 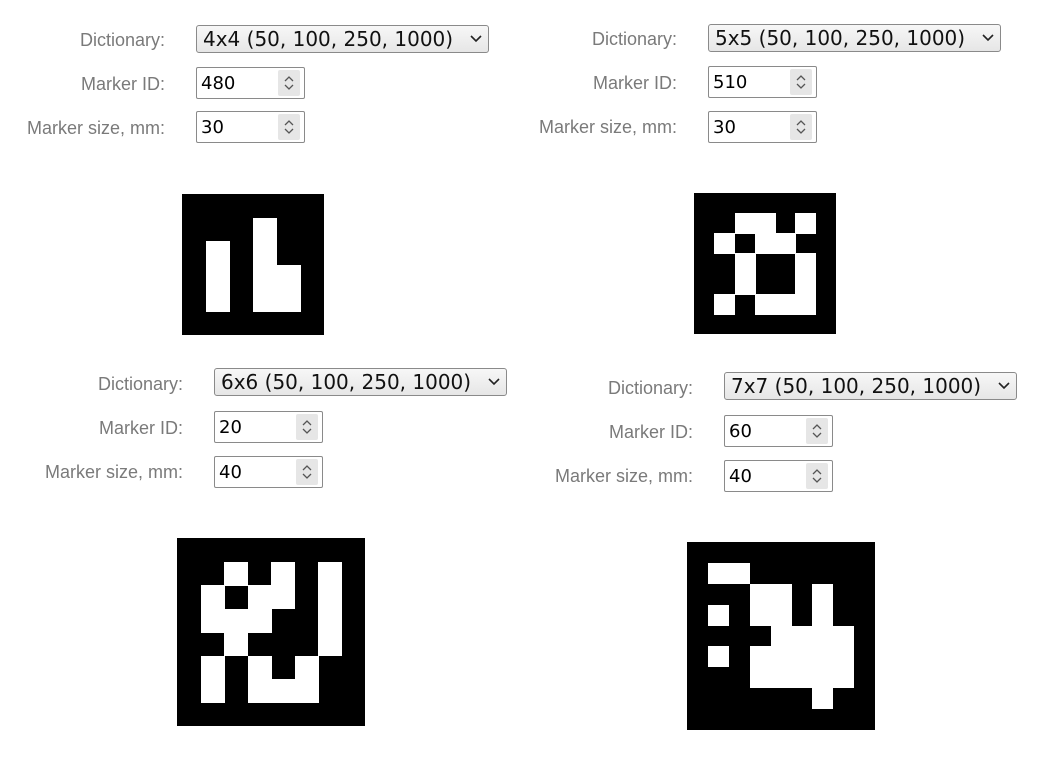 I want to click on dictionary-value: 7x7 (50, 100, 250, 1000), so click(x=856, y=386).